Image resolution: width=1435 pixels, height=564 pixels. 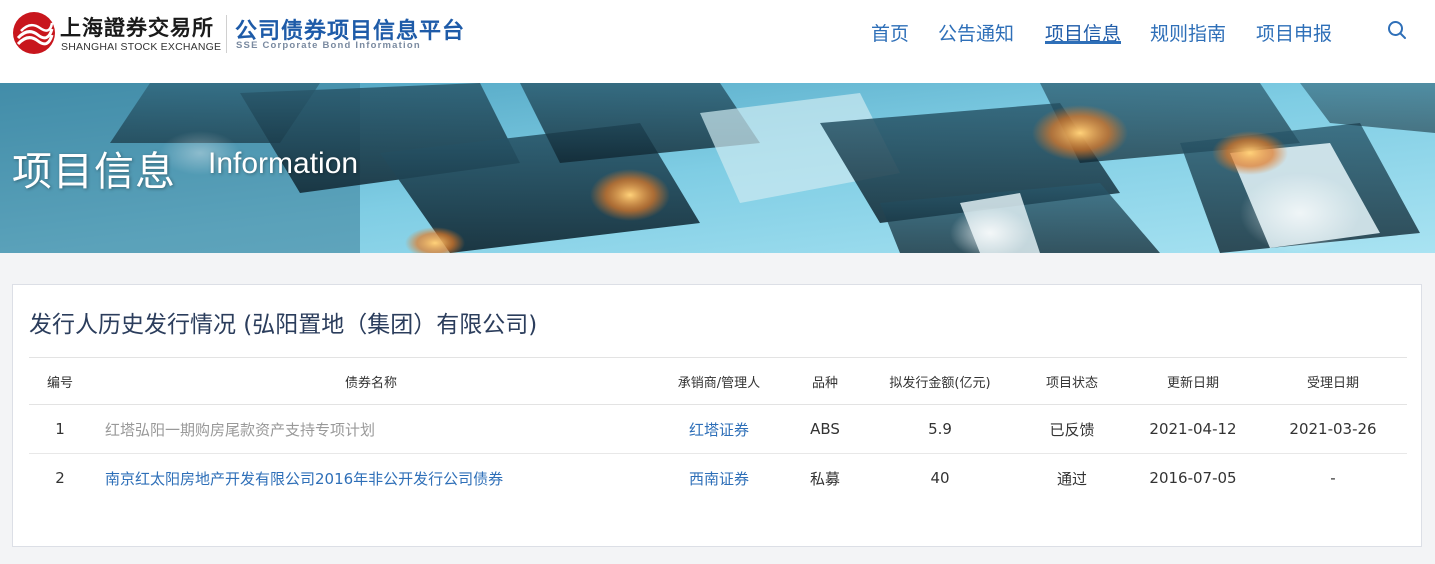 I want to click on platform-name-en: SSE Corporate Bond Information, so click(x=328, y=45).